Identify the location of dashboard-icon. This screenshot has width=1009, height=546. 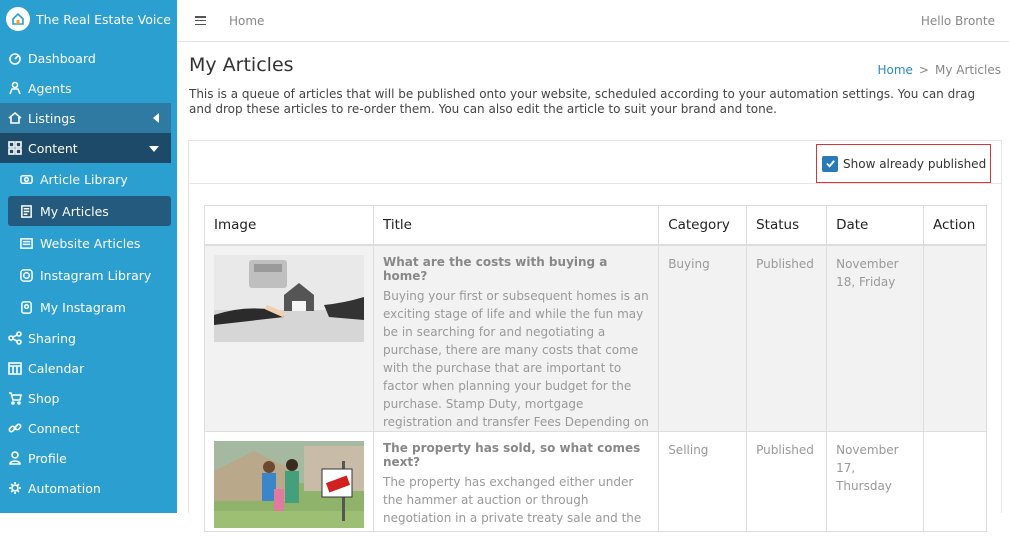
(14, 58).